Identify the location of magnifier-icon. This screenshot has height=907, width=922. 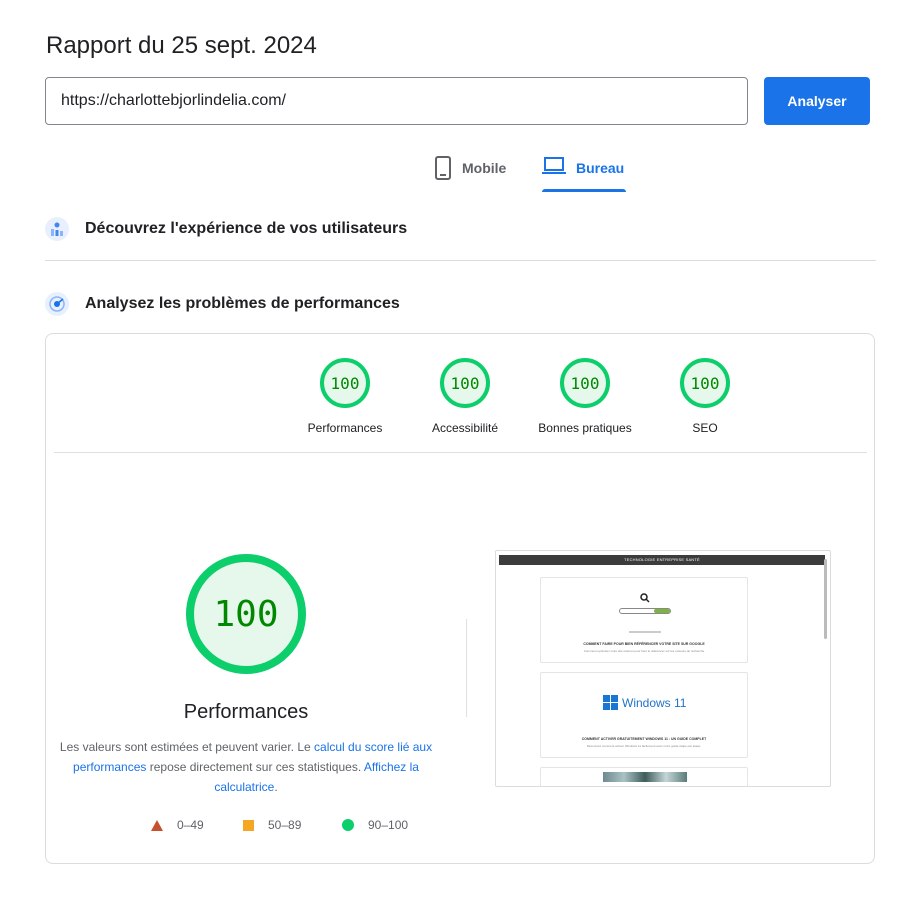
(645, 599).